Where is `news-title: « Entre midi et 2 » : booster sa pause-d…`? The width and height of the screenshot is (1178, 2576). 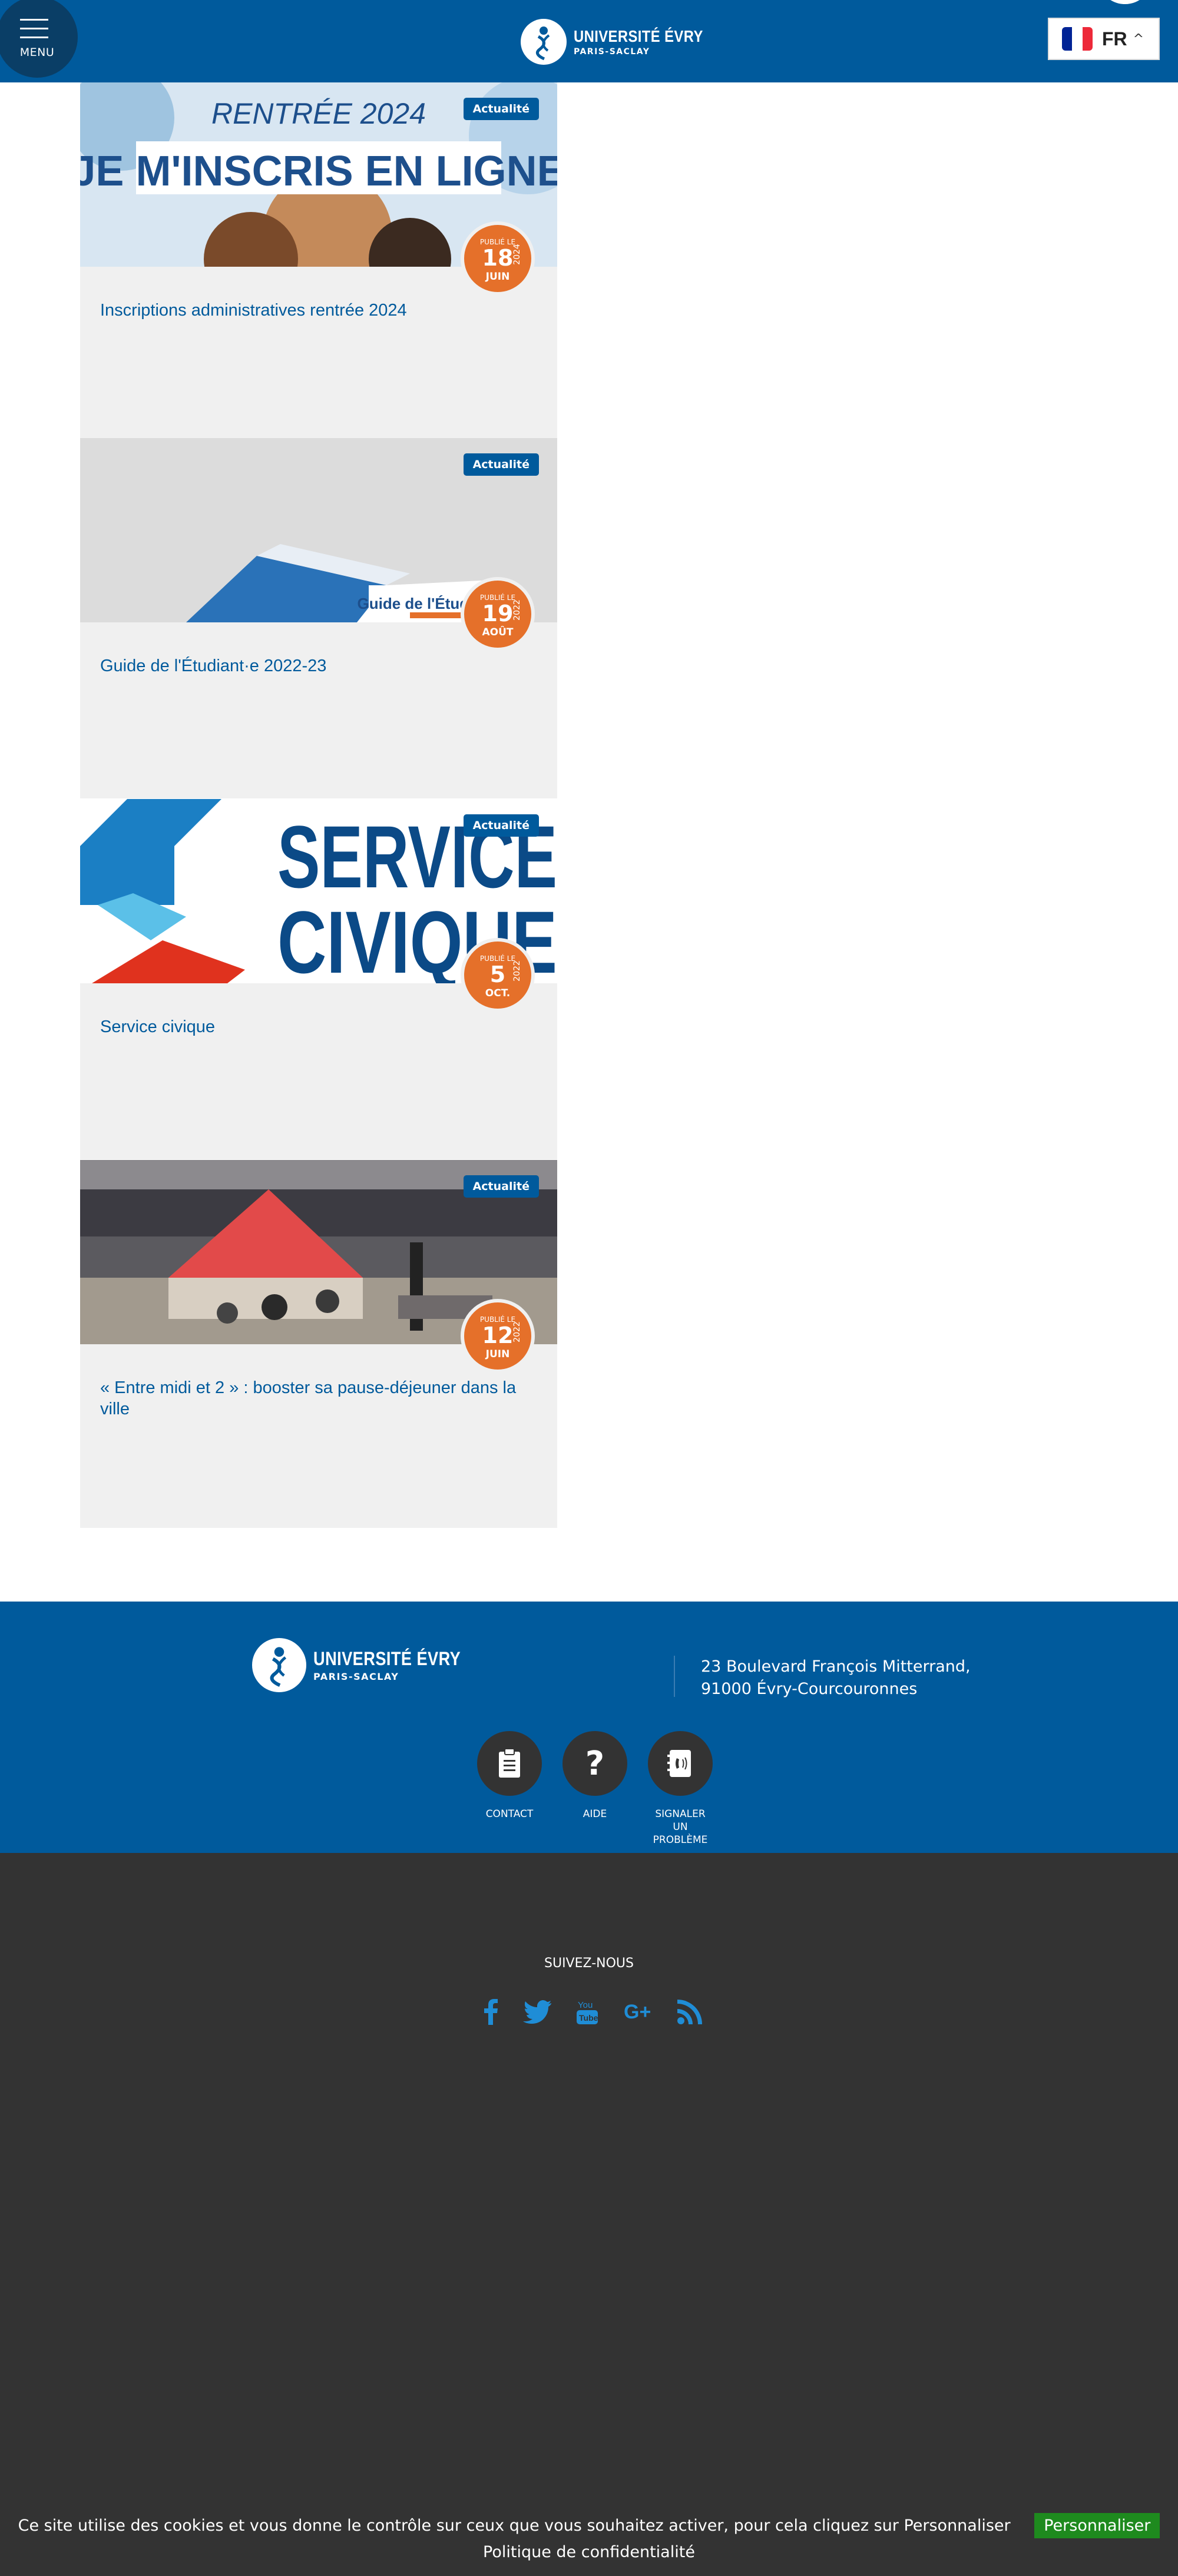
news-title: « Entre midi et 2 » : booster sa pause-d… is located at coordinates (318, 1399).